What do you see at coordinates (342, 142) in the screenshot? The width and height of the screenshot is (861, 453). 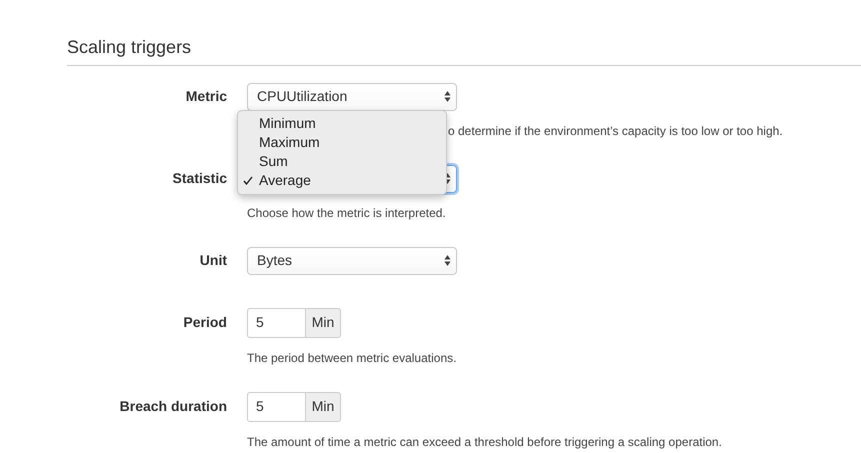 I see `dropdown-option: Maximum` at bounding box center [342, 142].